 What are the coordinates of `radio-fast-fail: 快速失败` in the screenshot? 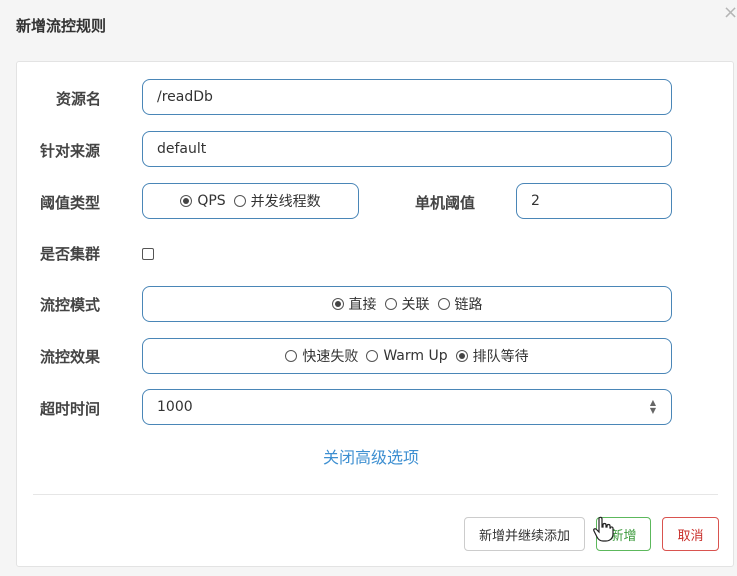 It's located at (321, 356).